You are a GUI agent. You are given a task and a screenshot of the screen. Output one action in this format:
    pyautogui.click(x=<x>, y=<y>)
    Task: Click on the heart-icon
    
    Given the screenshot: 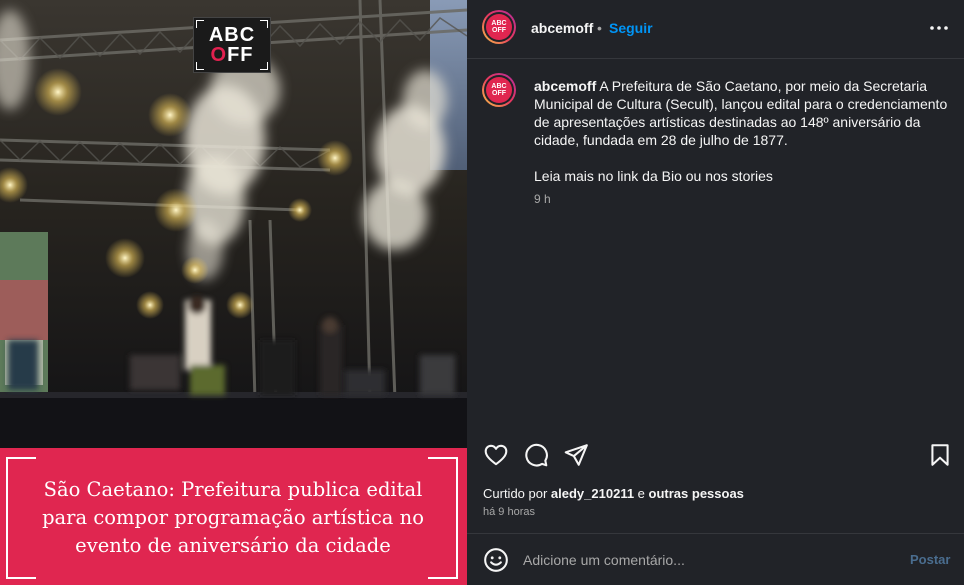 What is the action you would take?
    pyautogui.click(x=496, y=455)
    